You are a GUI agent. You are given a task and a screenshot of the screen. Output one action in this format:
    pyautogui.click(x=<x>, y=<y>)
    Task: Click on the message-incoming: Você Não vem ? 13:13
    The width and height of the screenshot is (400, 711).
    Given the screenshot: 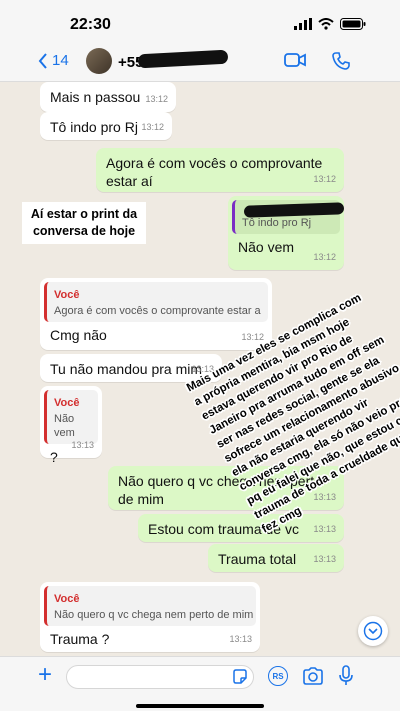 What is the action you would take?
    pyautogui.click(x=71, y=425)
    